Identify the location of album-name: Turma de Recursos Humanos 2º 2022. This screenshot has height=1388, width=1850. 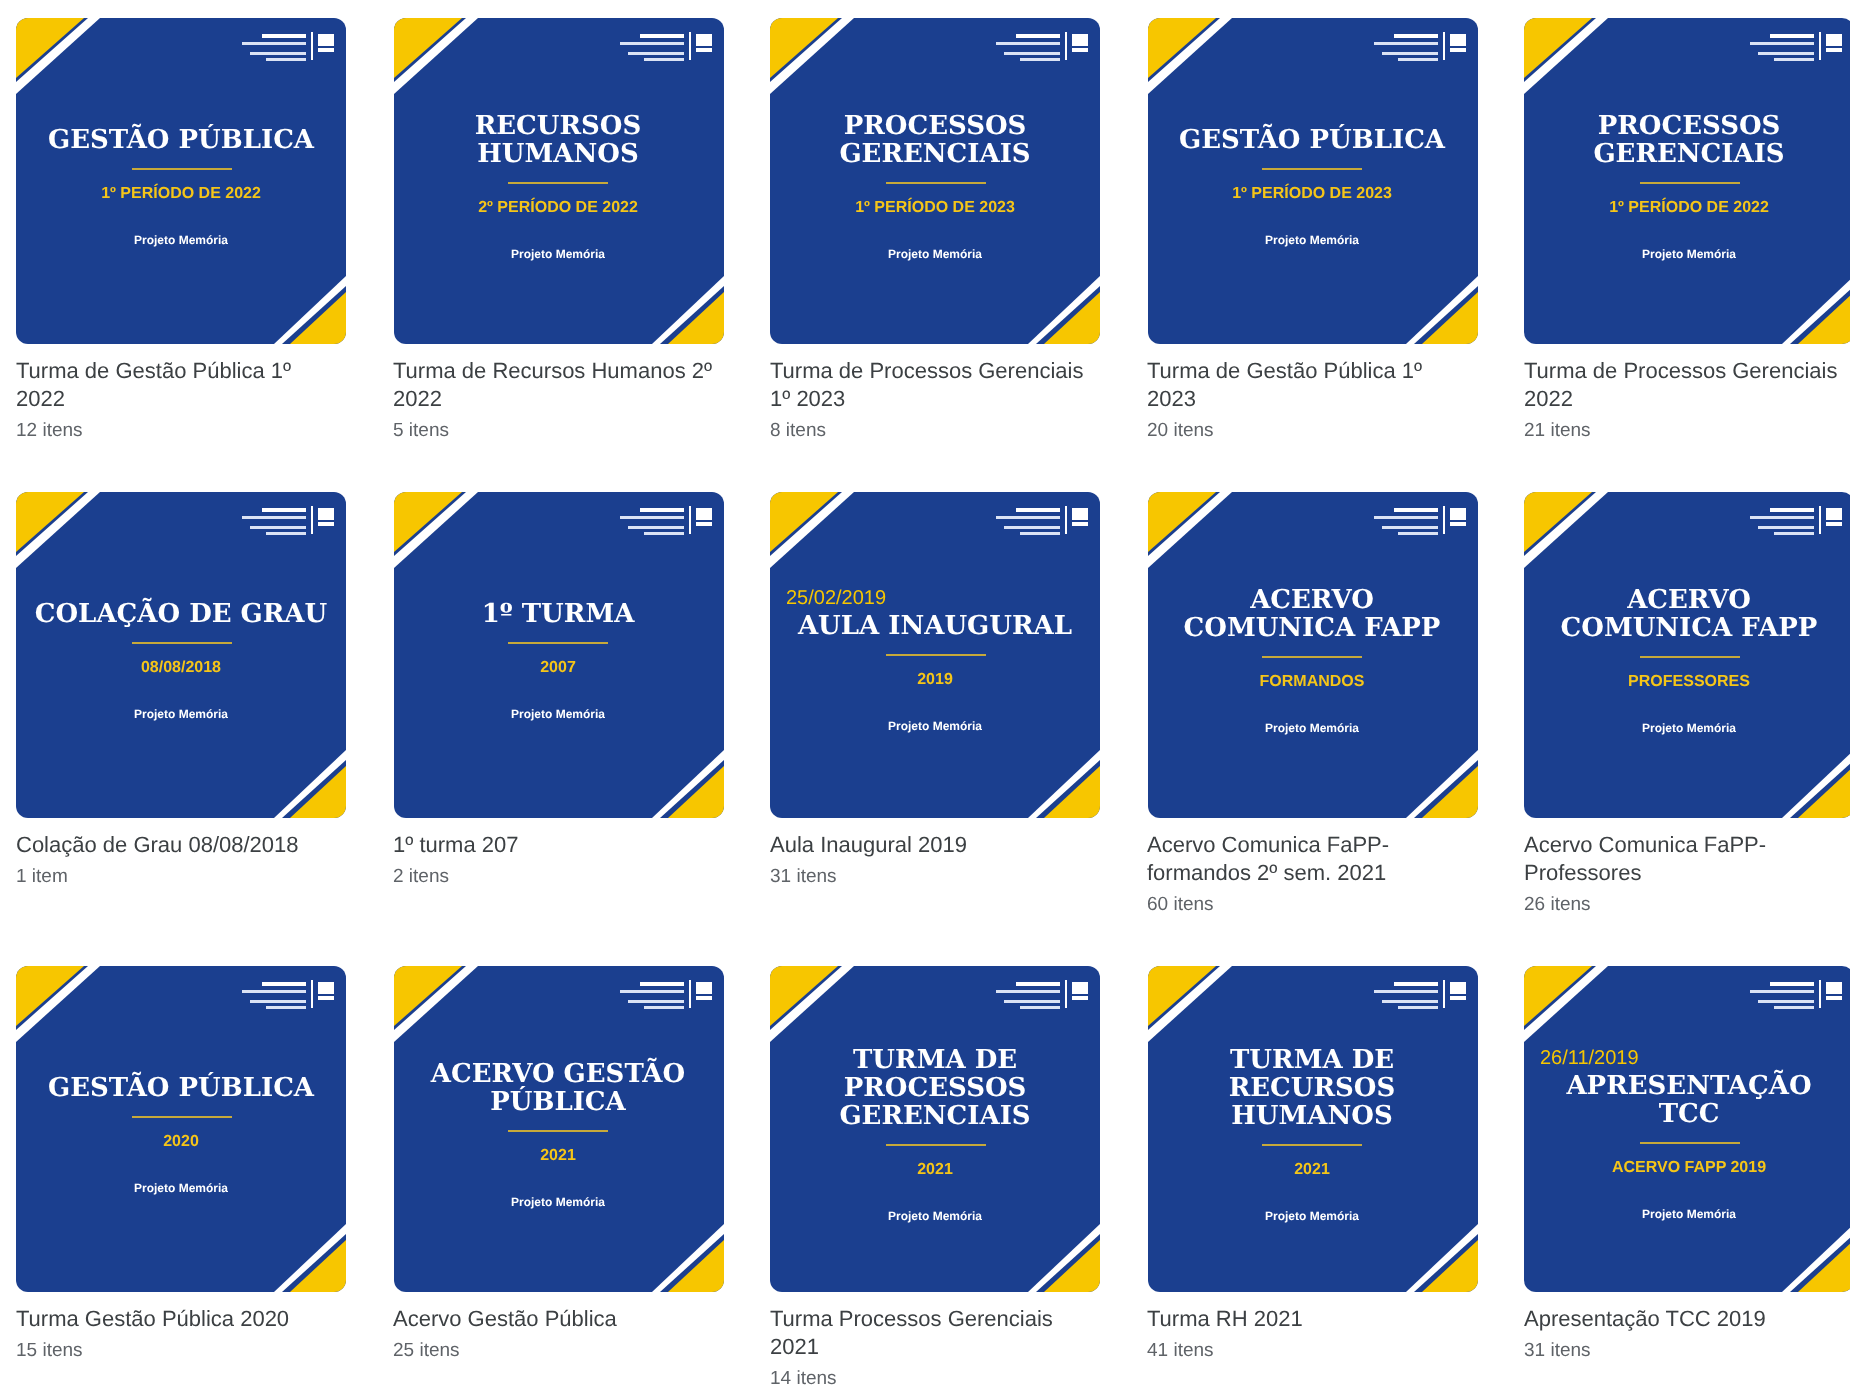
(558, 386).